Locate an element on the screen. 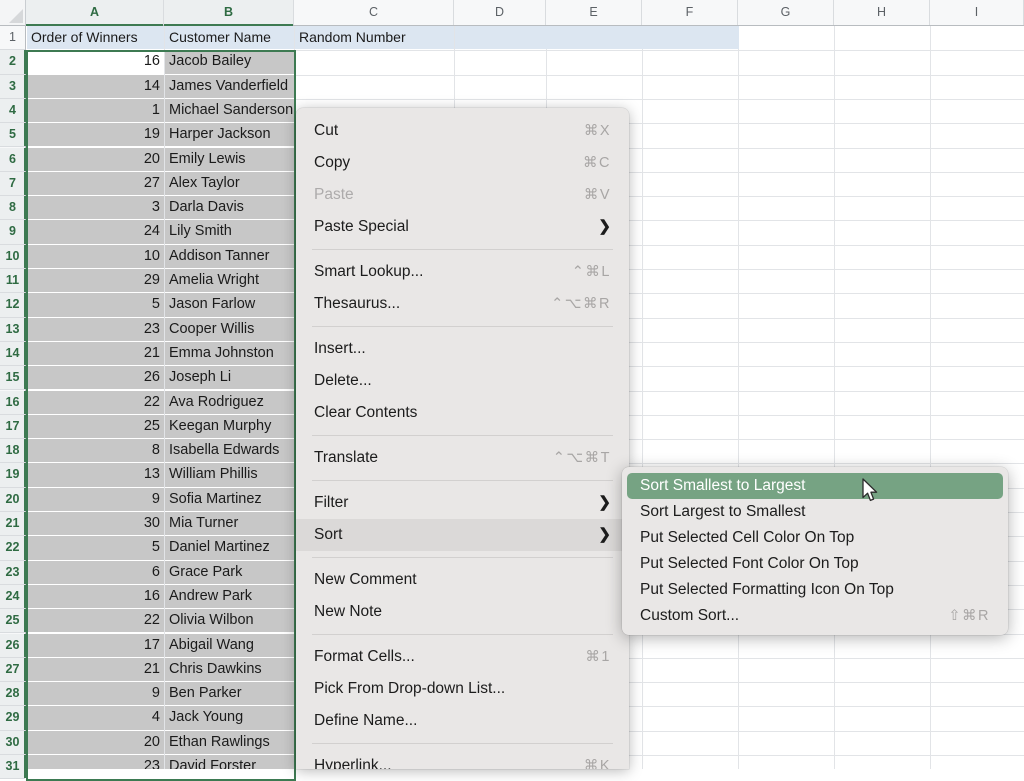 This screenshot has height=781, width=1024. column-header-i: I is located at coordinates (977, 12).